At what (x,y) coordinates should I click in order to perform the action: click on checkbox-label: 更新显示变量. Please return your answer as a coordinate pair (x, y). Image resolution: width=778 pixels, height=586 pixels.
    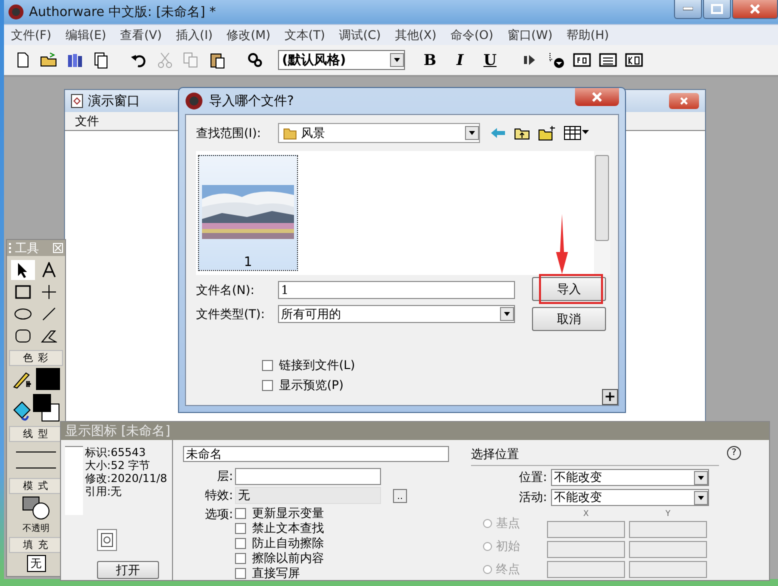
    Looking at the image, I should click on (288, 513).